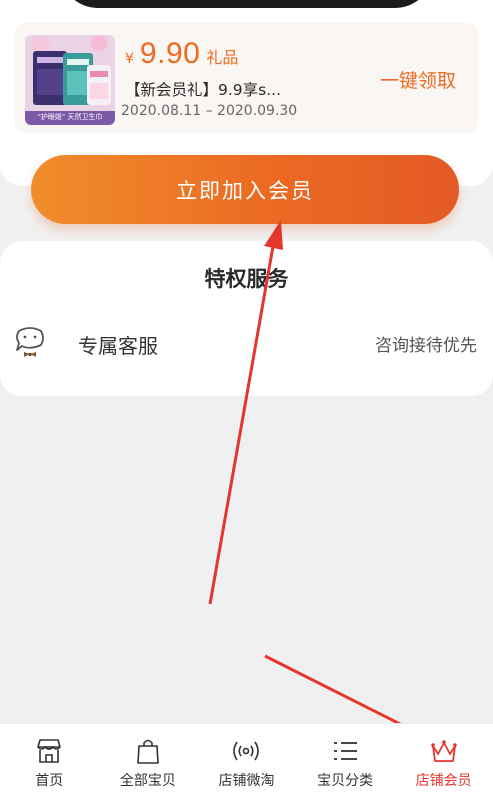 This screenshot has width=493, height=800. Describe the element at coordinates (246, 279) in the screenshot. I see `privilege-title: 特权服务` at that location.